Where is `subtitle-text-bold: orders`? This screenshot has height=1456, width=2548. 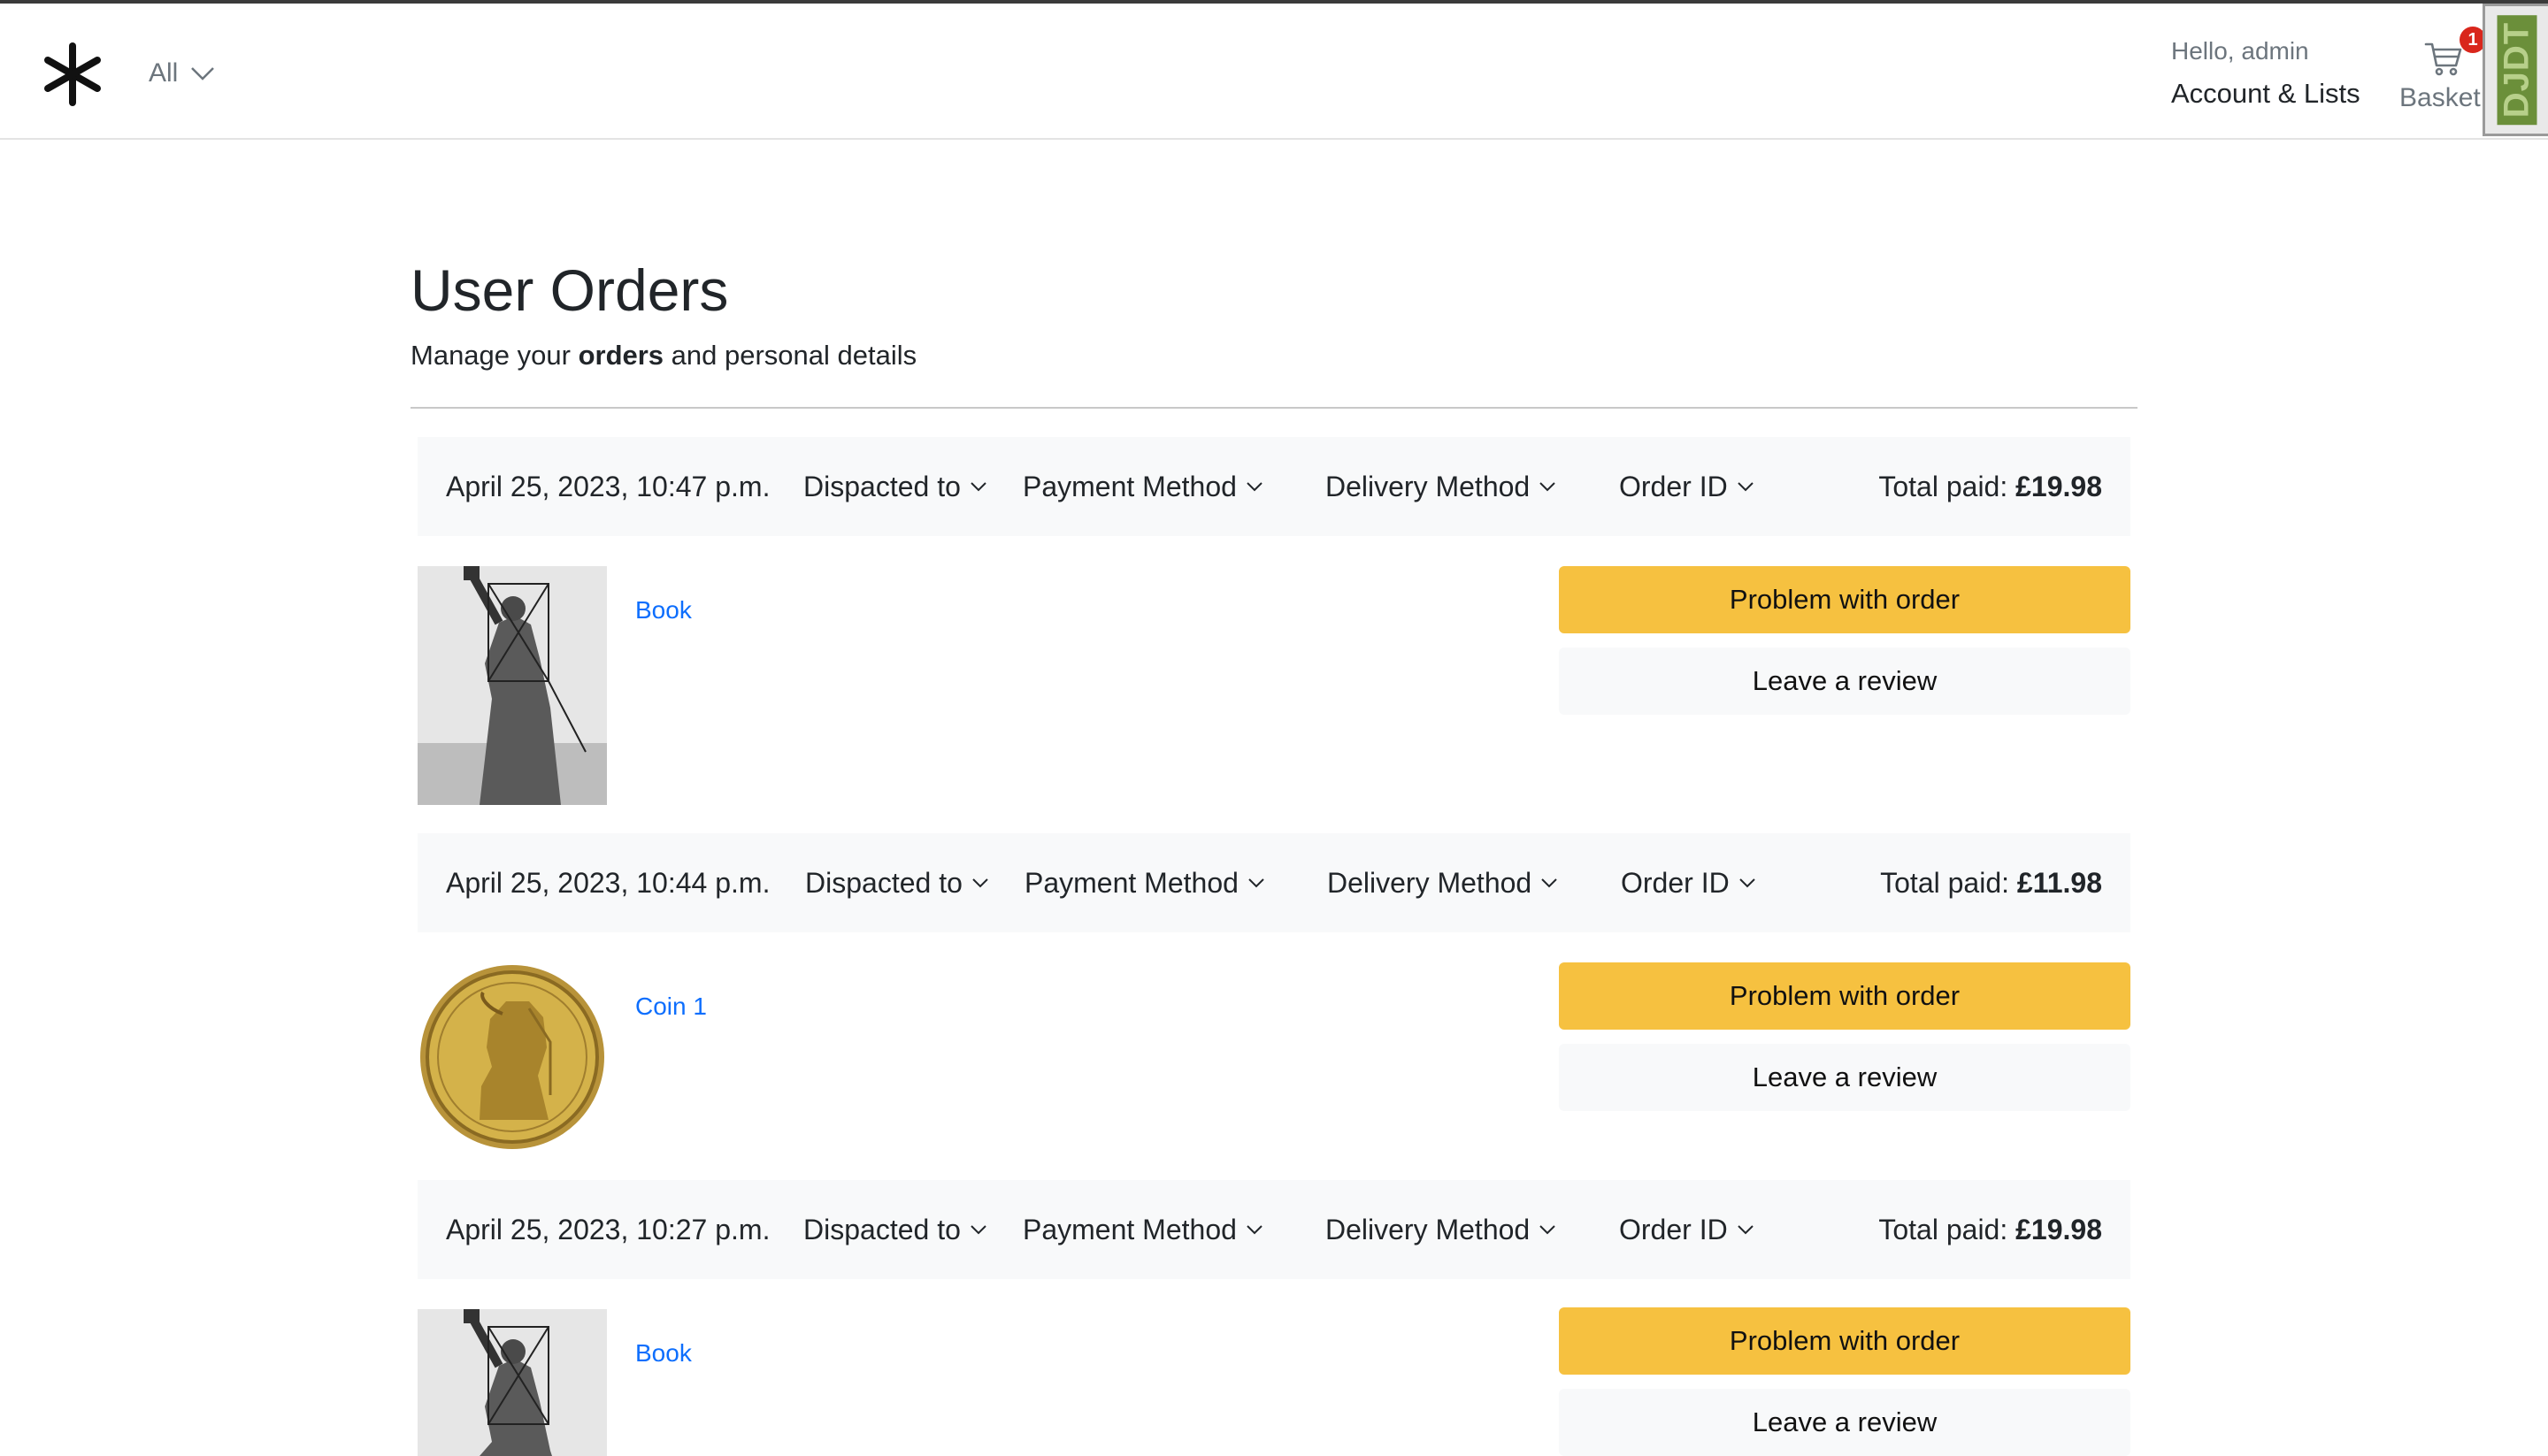 subtitle-text-bold: orders is located at coordinates (621, 355).